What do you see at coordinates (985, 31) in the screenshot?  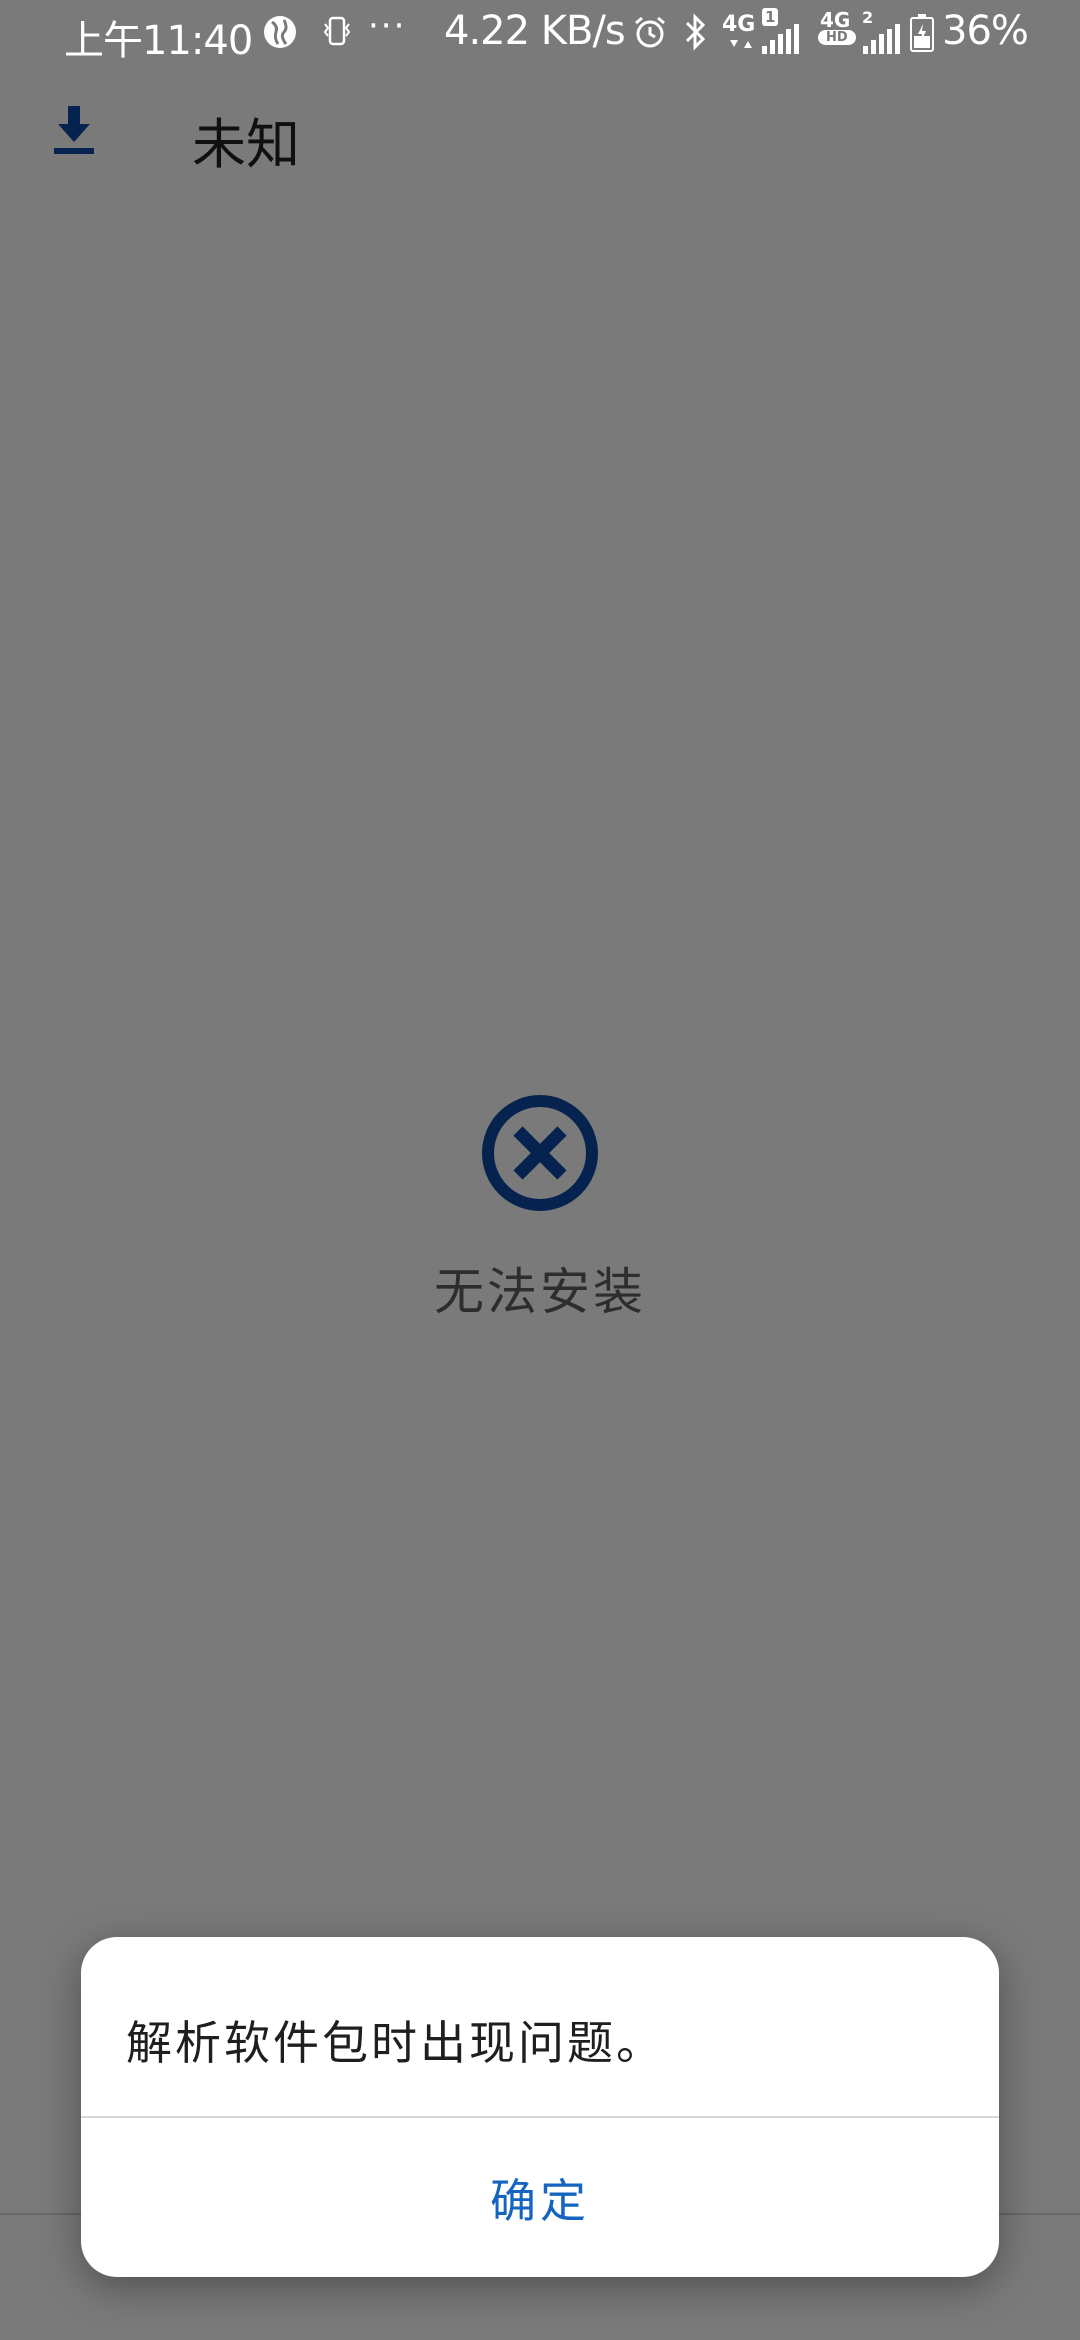 I see `battery-percent: 36%` at bounding box center [985, 31].